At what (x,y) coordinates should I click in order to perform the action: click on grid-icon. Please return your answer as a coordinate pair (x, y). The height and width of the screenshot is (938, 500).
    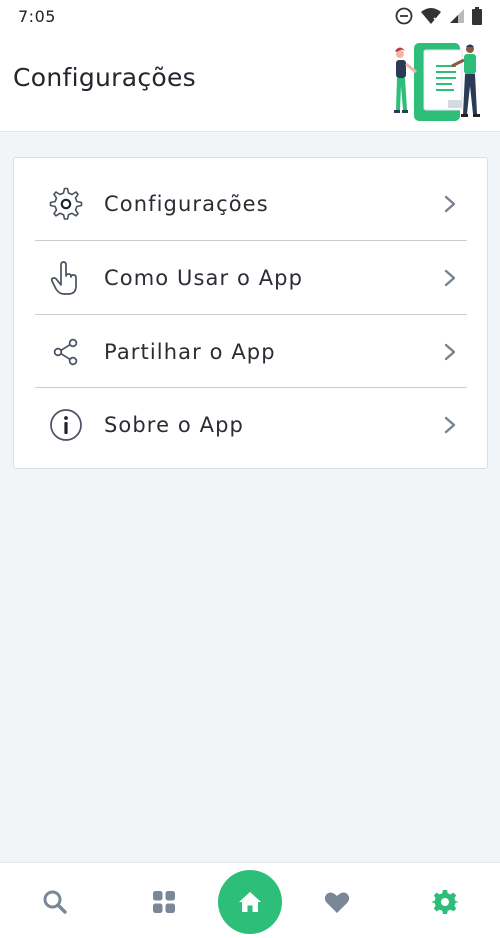
    Looking at the image, I should click on (164, 902).